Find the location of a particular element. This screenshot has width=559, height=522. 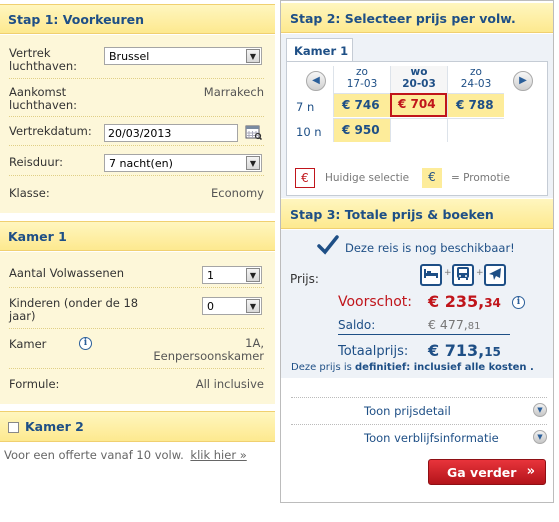

departure-label: Vertrek luchthaven: is located at coordinates (43, 59).